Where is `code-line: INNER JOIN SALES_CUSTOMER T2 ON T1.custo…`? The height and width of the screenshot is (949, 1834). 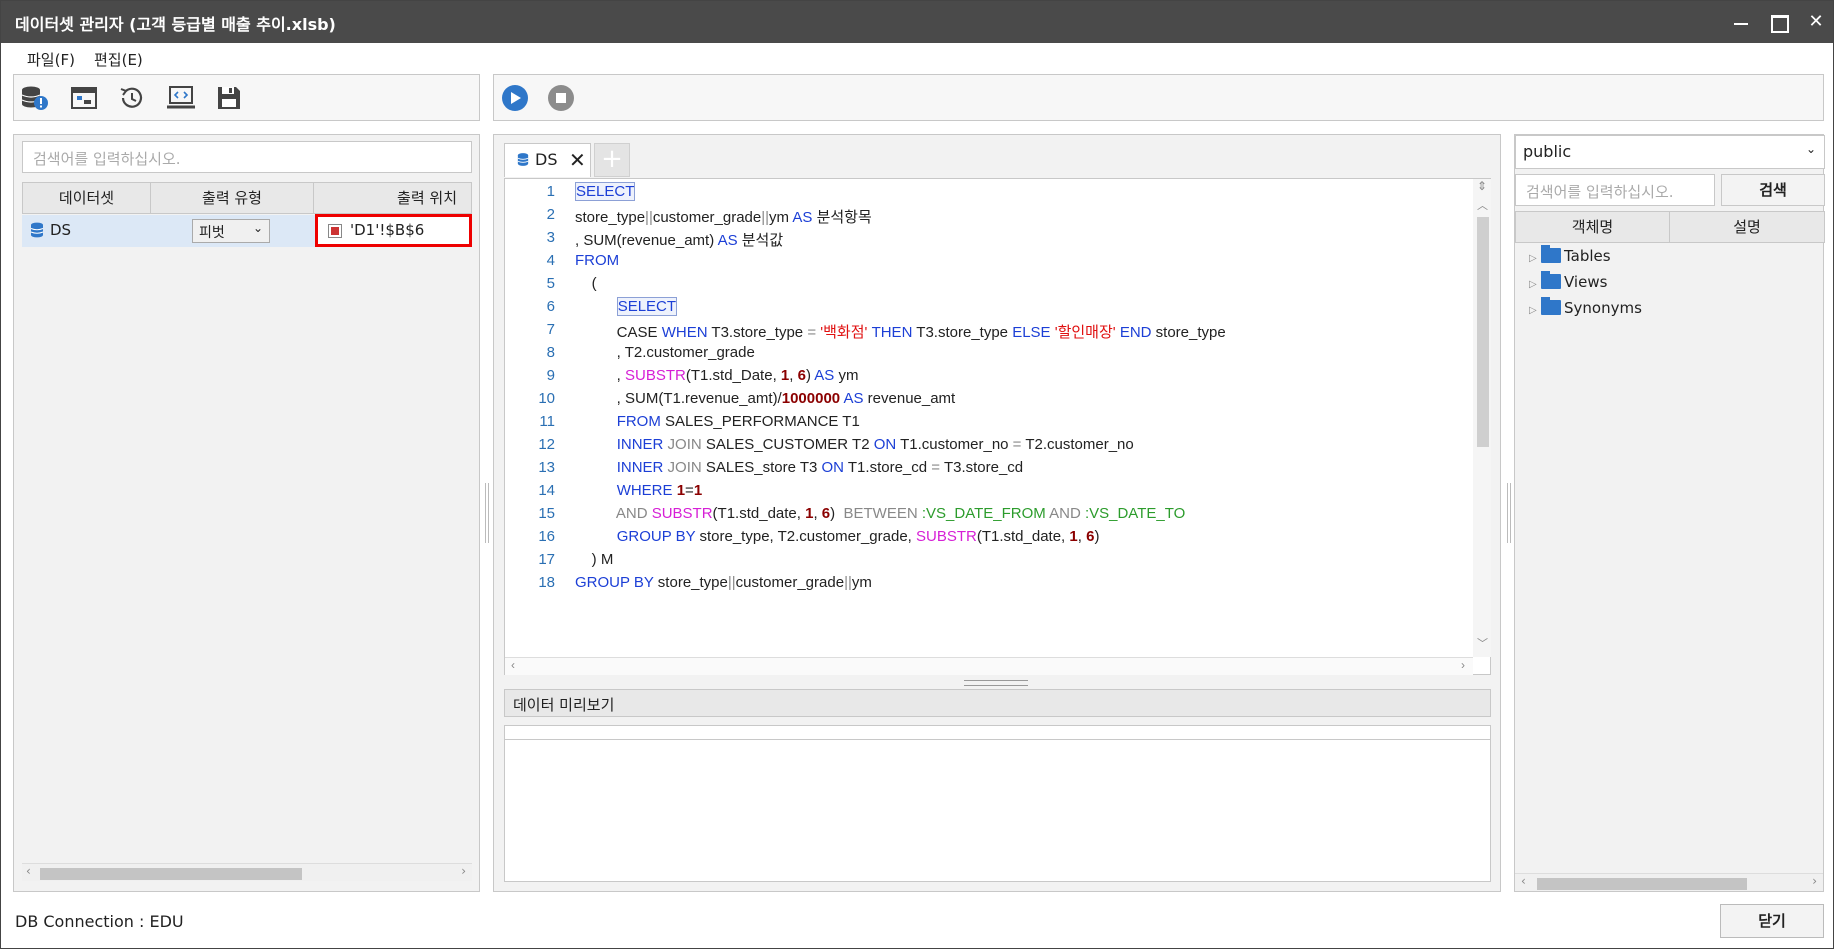 code-line: INNER JOIN SALES_CUSTOMER T2 ON T1.custo… is located at coordinates (854, 444).